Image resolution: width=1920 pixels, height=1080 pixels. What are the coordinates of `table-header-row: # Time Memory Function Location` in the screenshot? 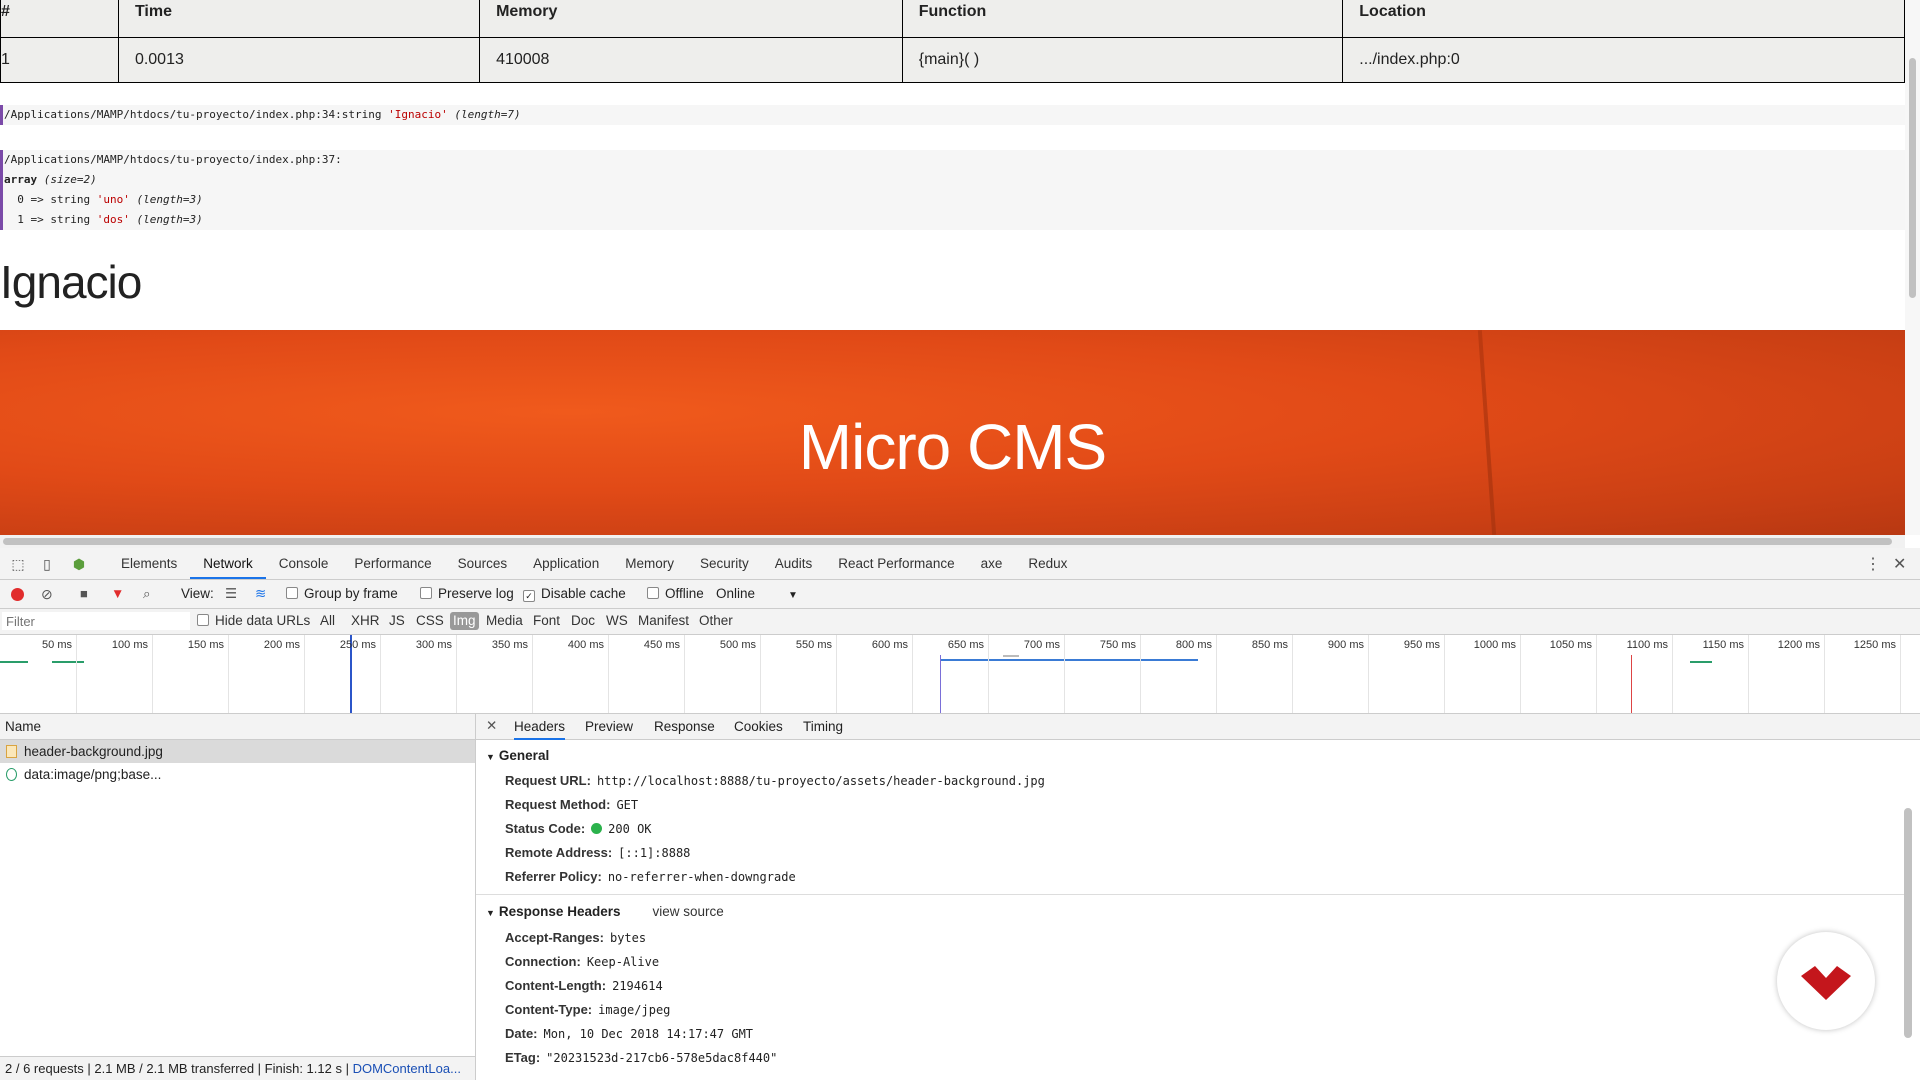 It's located at (952, 19).